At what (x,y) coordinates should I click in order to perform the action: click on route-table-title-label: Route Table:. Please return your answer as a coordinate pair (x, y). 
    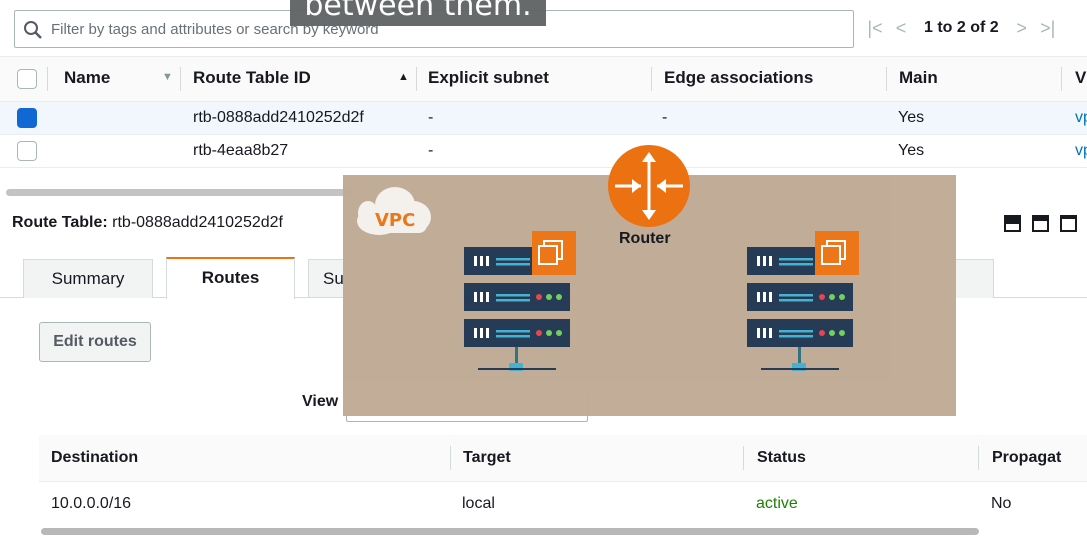
    Looking at the image, I should click on (60, 222).